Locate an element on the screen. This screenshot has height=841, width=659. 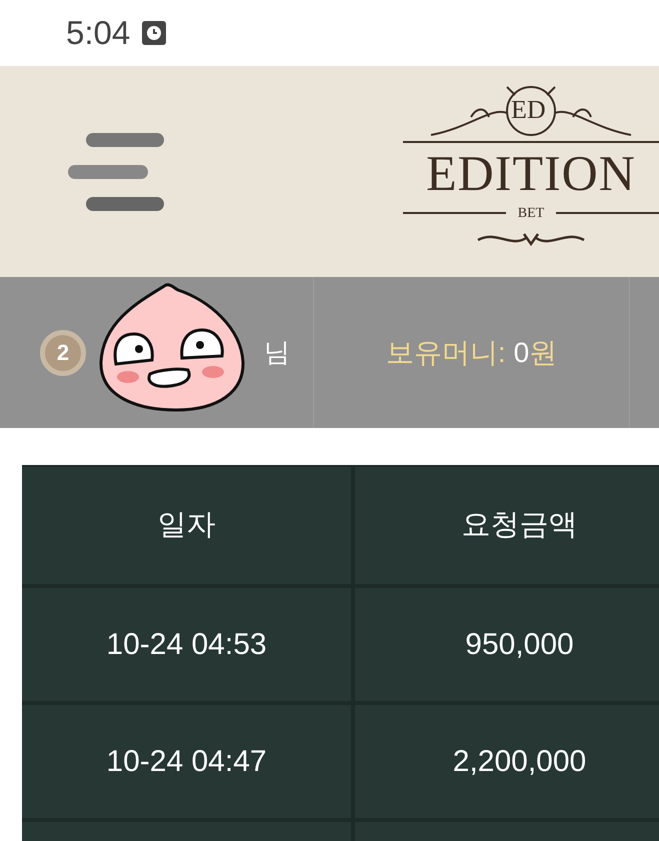
table-cell: 950,000 is located at coordinates (507, 644).